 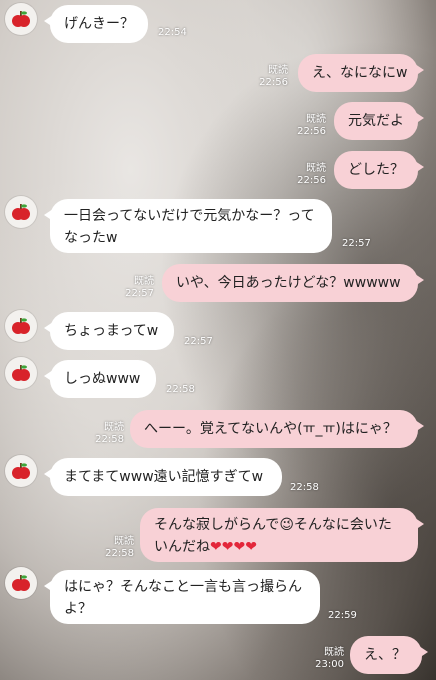 I want to click on message-text: まてまてwww遠い記憶すぎてw, so click(x=164, y=477).